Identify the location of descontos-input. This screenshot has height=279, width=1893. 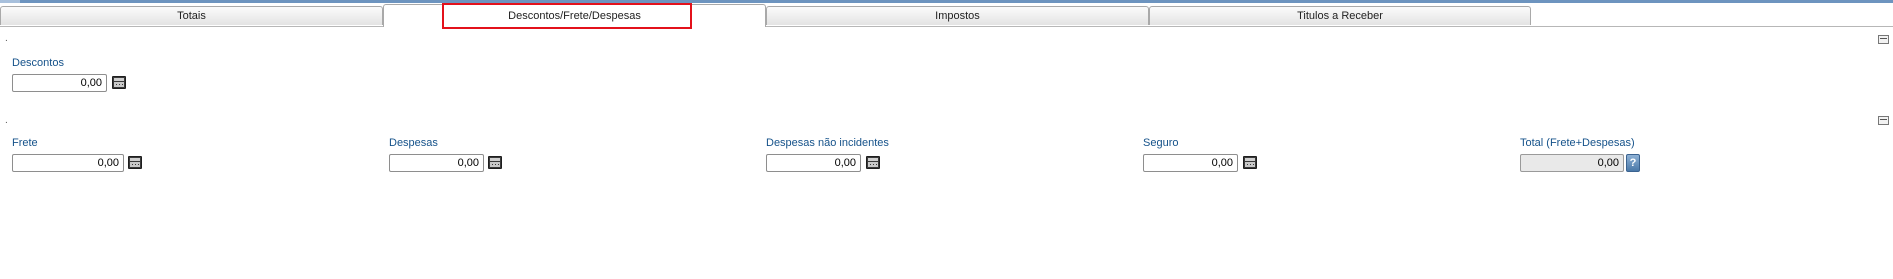
(59, 83).